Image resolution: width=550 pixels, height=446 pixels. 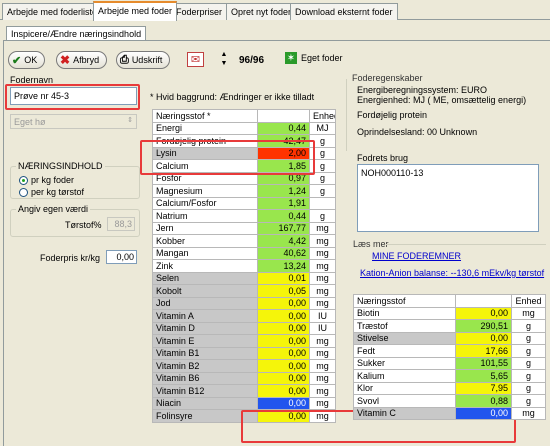 What do you see at coordinates (244, 366) in the screenshot?
I see `table-row: Vitamin B2 0,00 mg` at bounding box center [244, 366].